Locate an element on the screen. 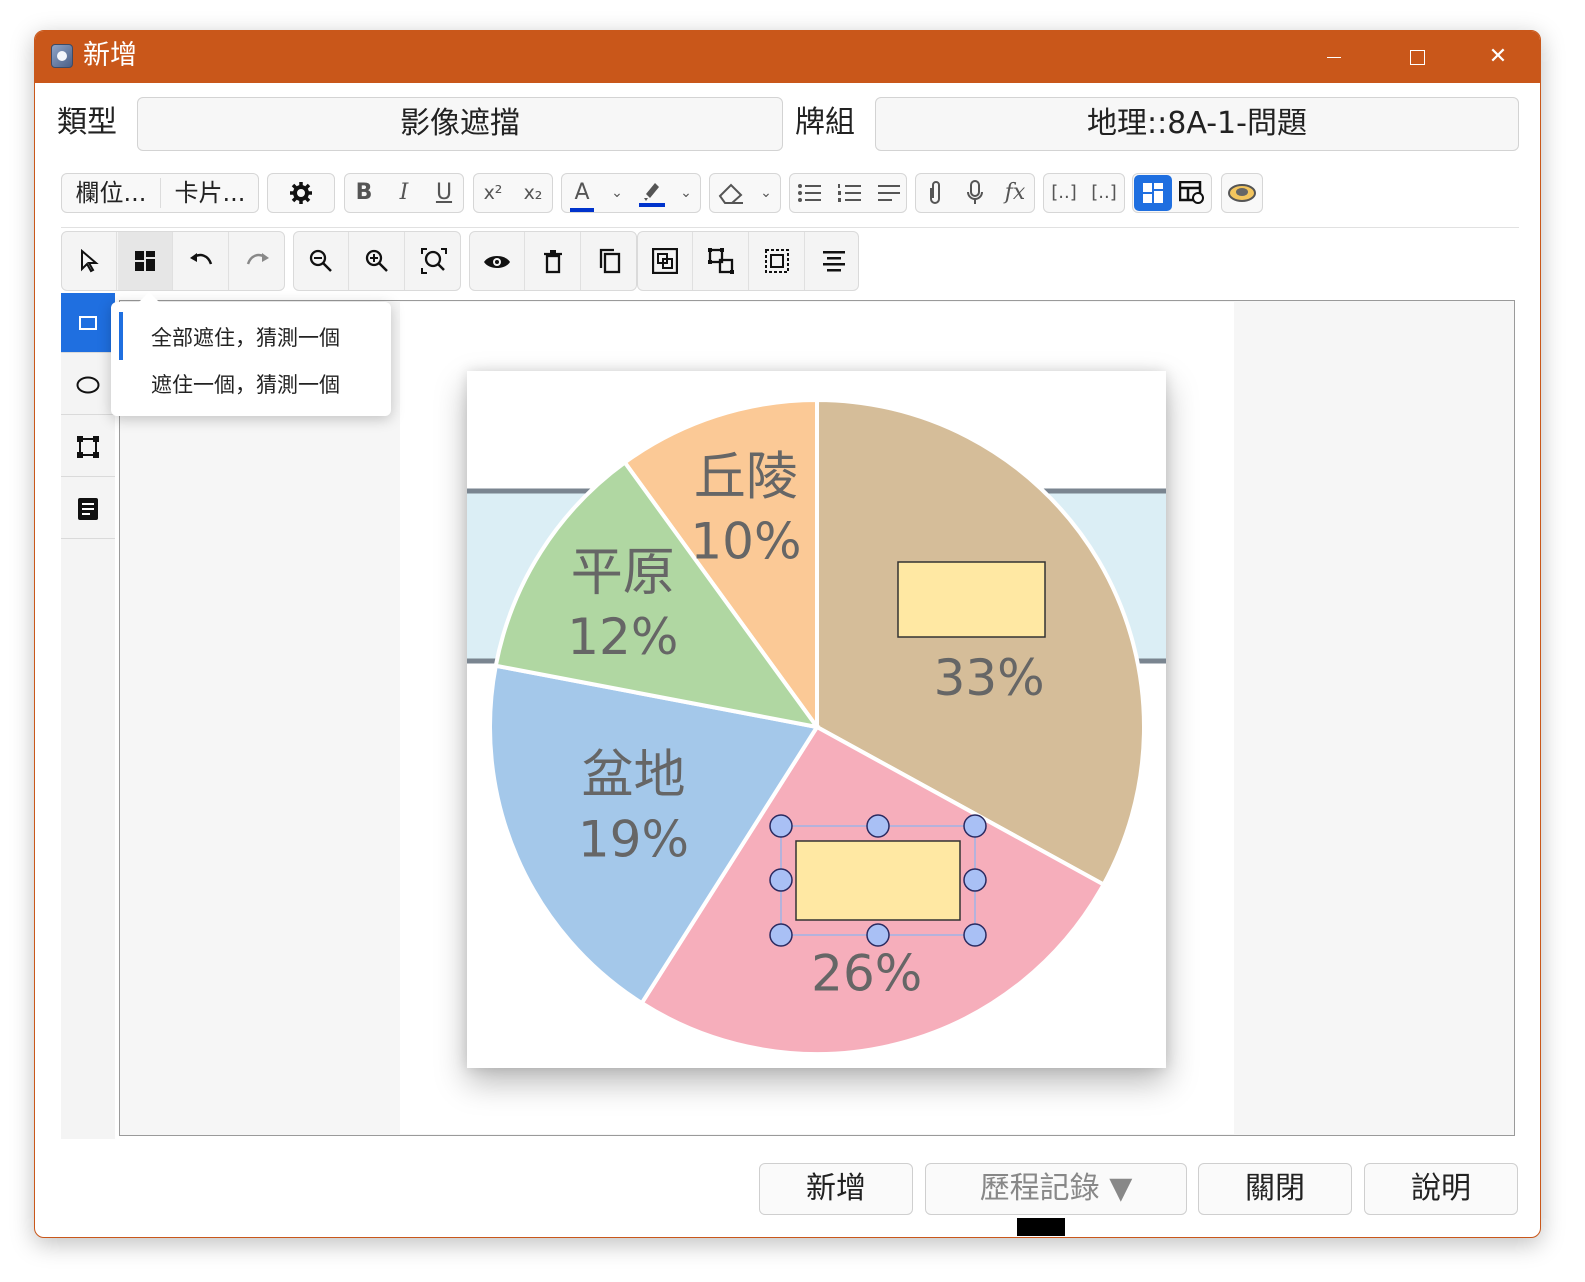  occlusion-mask is located at coordinates (971, 599).